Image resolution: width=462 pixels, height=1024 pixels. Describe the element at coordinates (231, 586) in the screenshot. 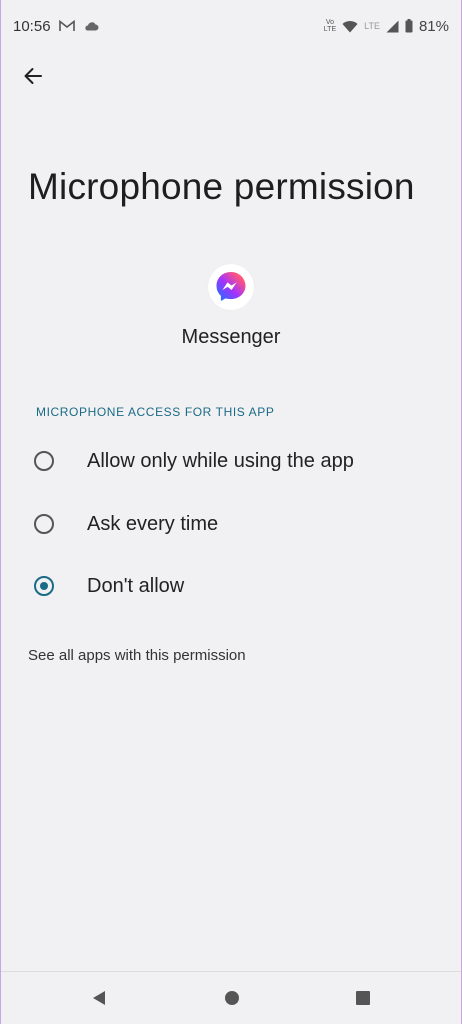

I see `option-dont-allow: Don't allow` at that location.